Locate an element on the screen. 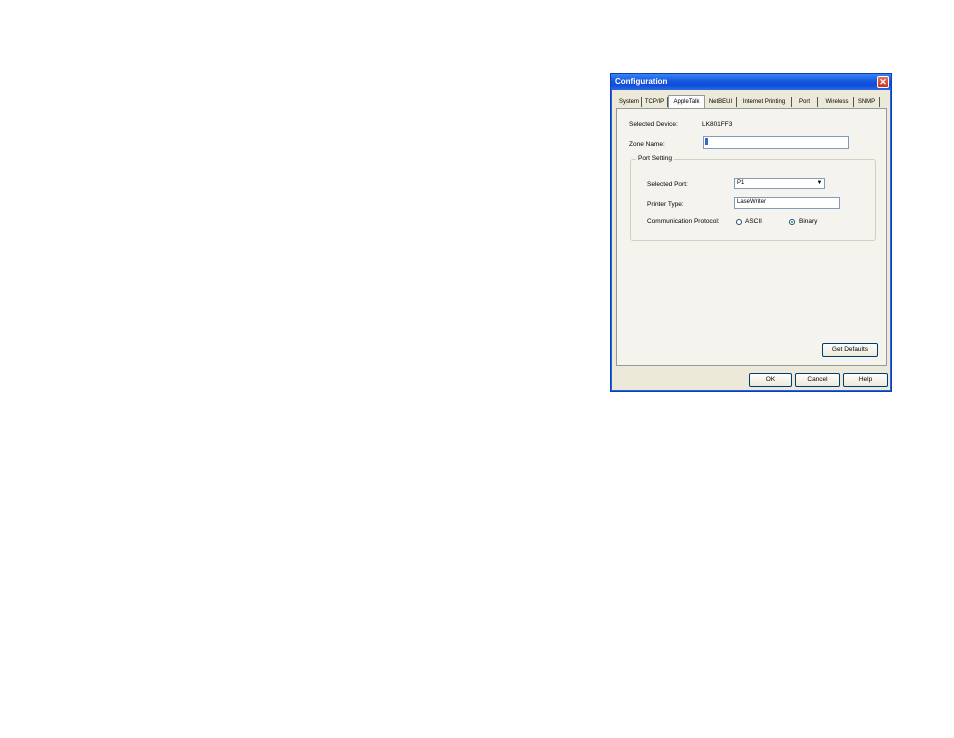  radio-binary is located at coordinates (792, 222).